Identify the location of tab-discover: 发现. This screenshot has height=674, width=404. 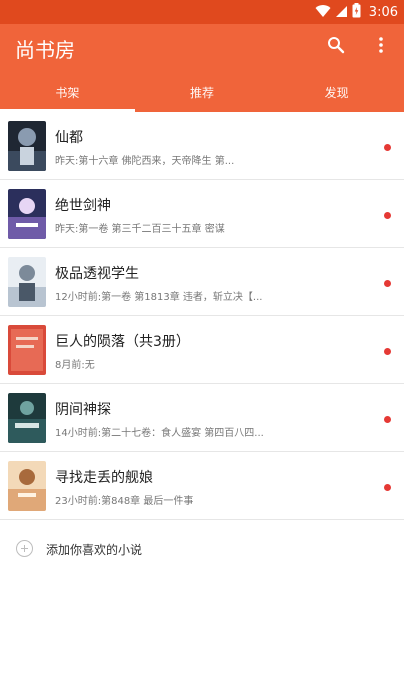
(336, 96).